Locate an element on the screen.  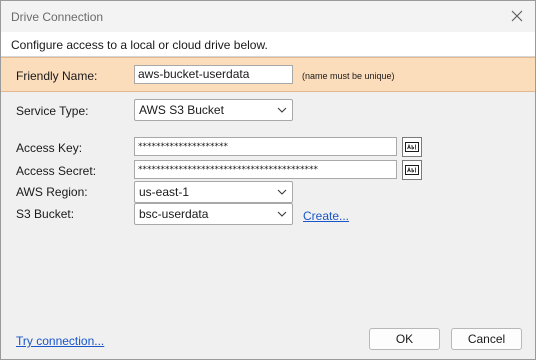
service-type-select: AWS S3 Bucket is located at coordinates (213, 110).